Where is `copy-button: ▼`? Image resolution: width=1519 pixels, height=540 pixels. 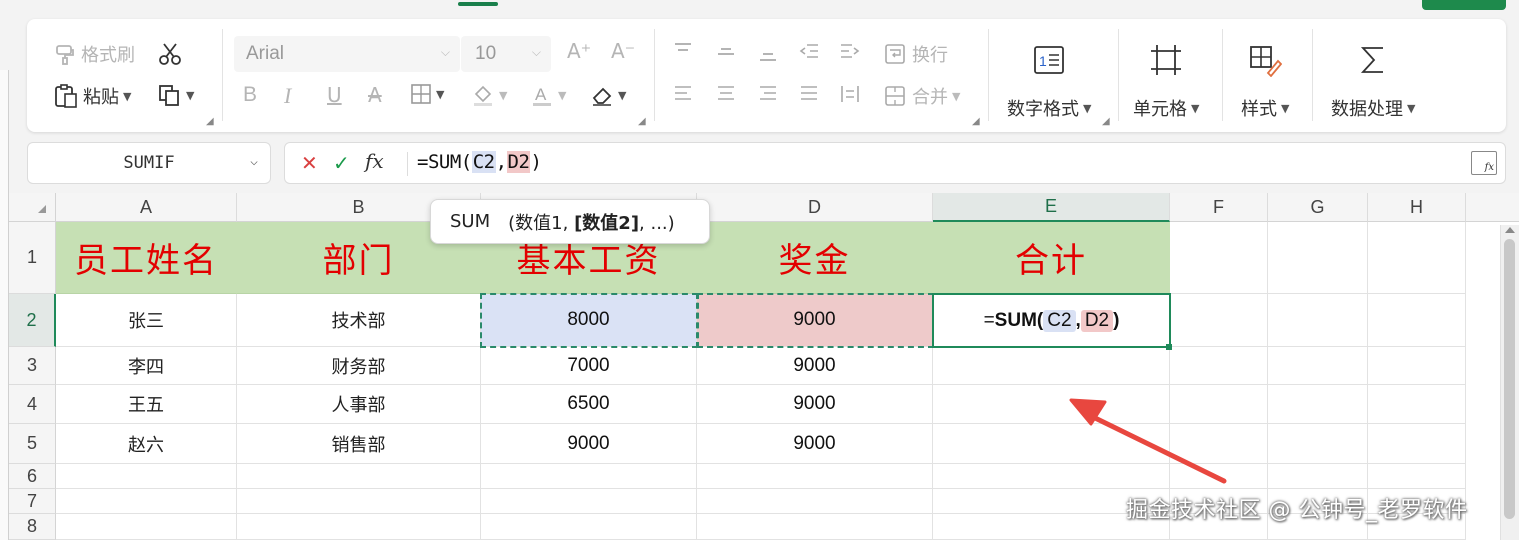
copy-button: ▼ is located at coordinates (176, 95).